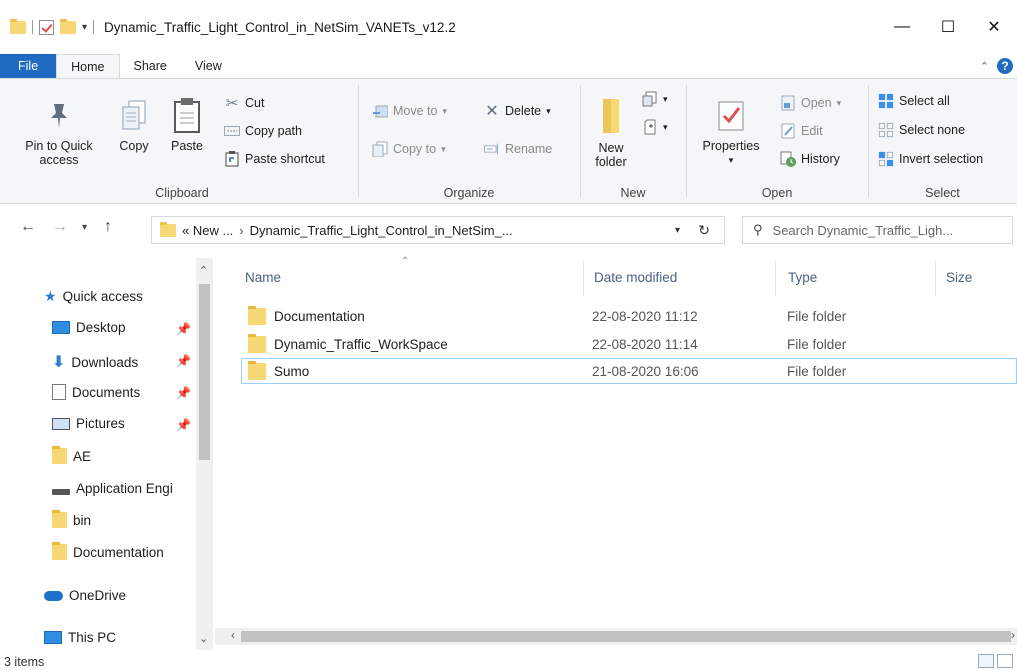  Describe the element at coordinates (704, 230) in the screenshot. I see `refresh-icon: ↻` at that location.